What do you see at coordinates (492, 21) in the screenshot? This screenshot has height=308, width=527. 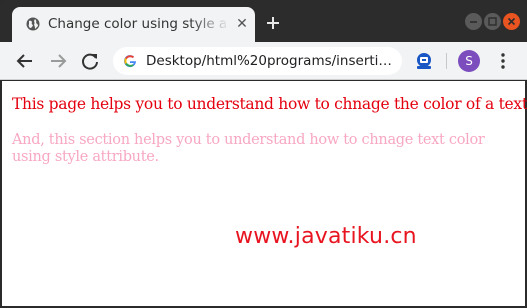 I see `maximize-button` at bounding box center [492, 21].